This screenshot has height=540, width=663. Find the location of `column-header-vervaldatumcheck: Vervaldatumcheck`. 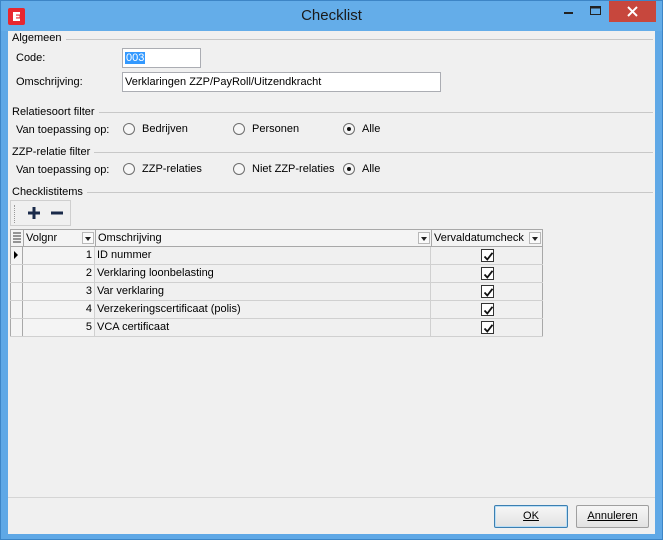

column-header-vervaldatumcheck: Vervaldatumcheck is located at coordinates (487, 238).